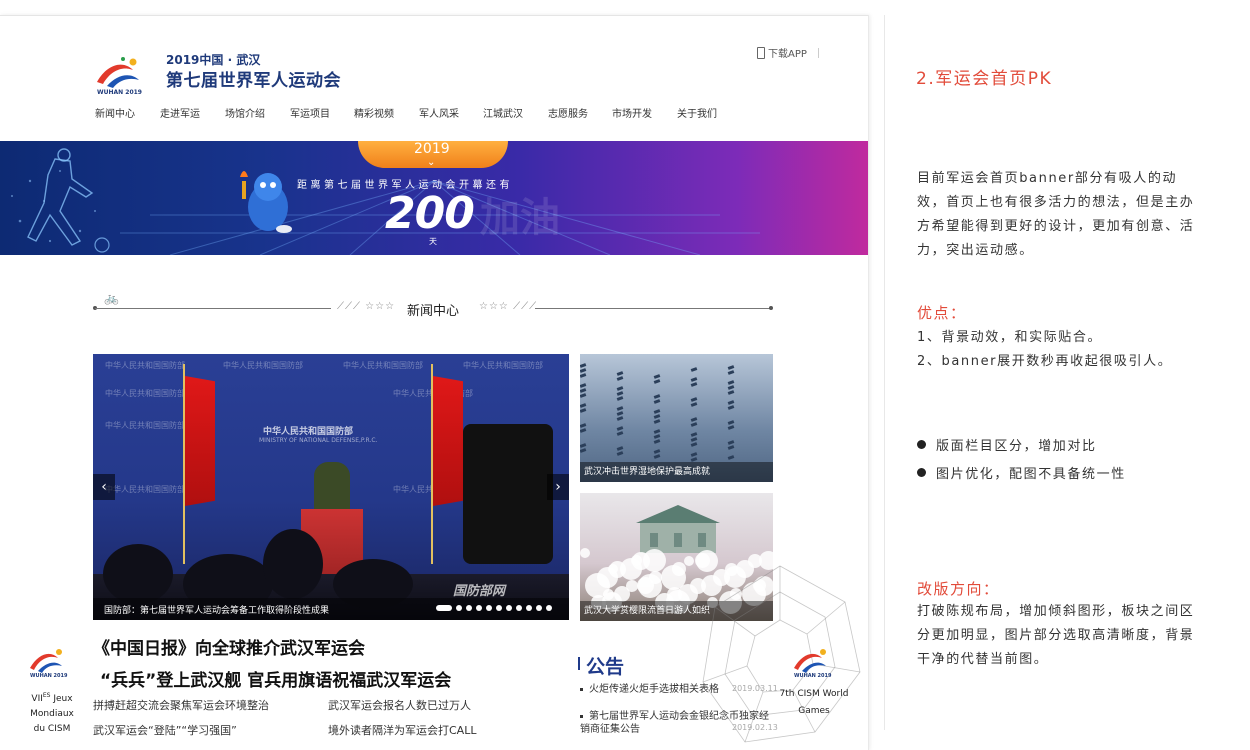 The height and width of the screenshot is (750, 1250). I want to click on nav-item-news: 新闻中心, so click(127, 112).